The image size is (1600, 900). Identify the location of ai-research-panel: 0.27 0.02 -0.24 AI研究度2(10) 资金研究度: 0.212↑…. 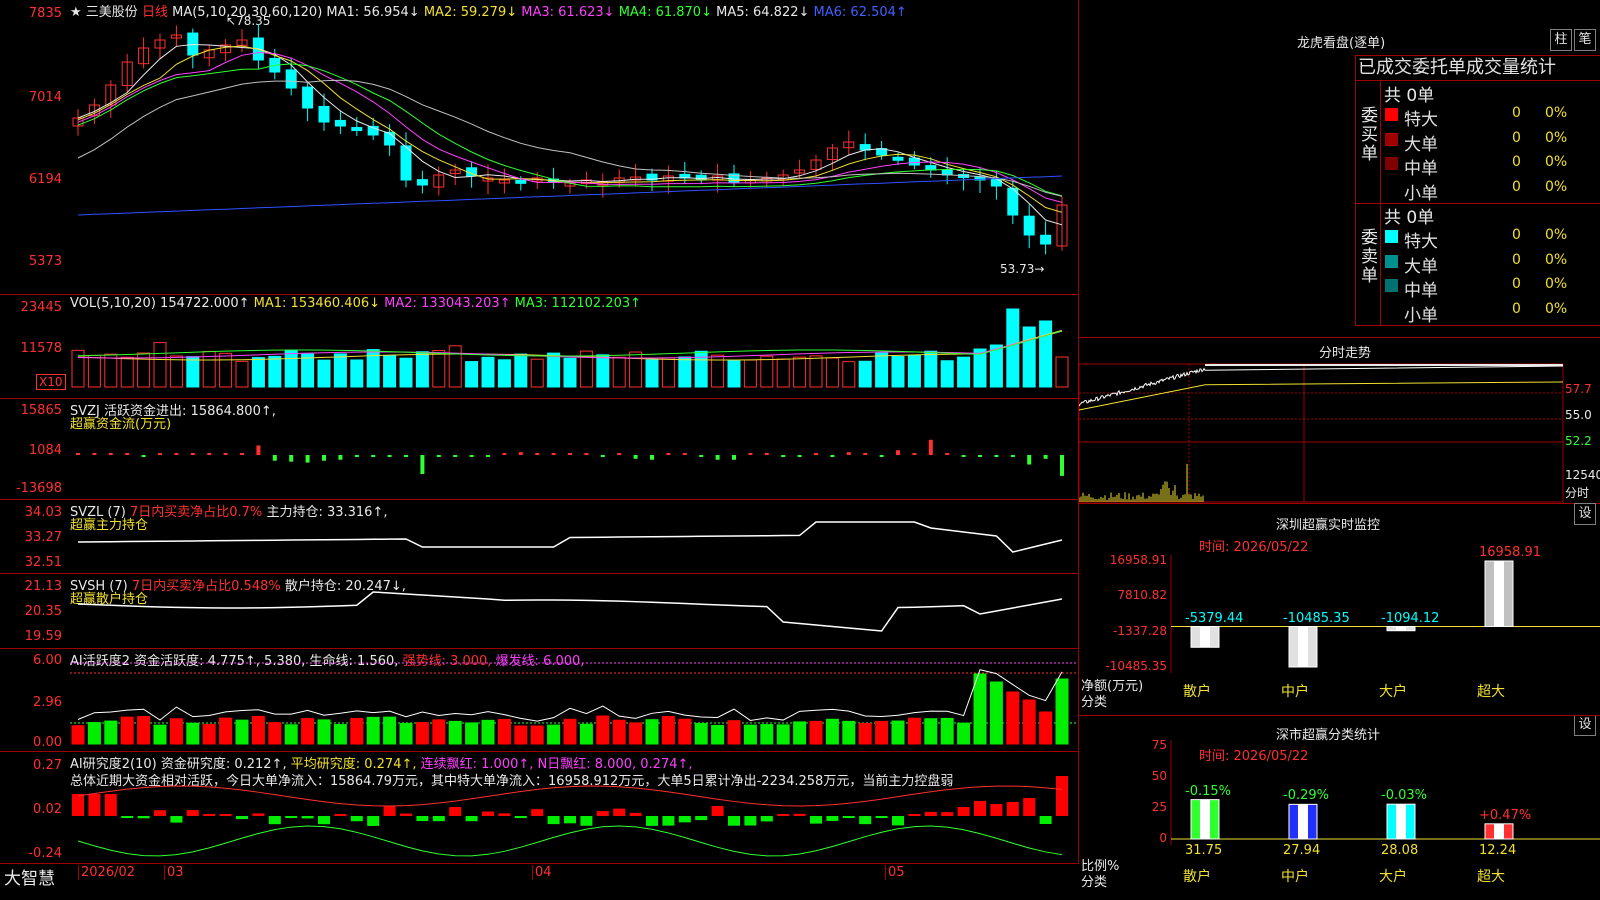
(539, 808).